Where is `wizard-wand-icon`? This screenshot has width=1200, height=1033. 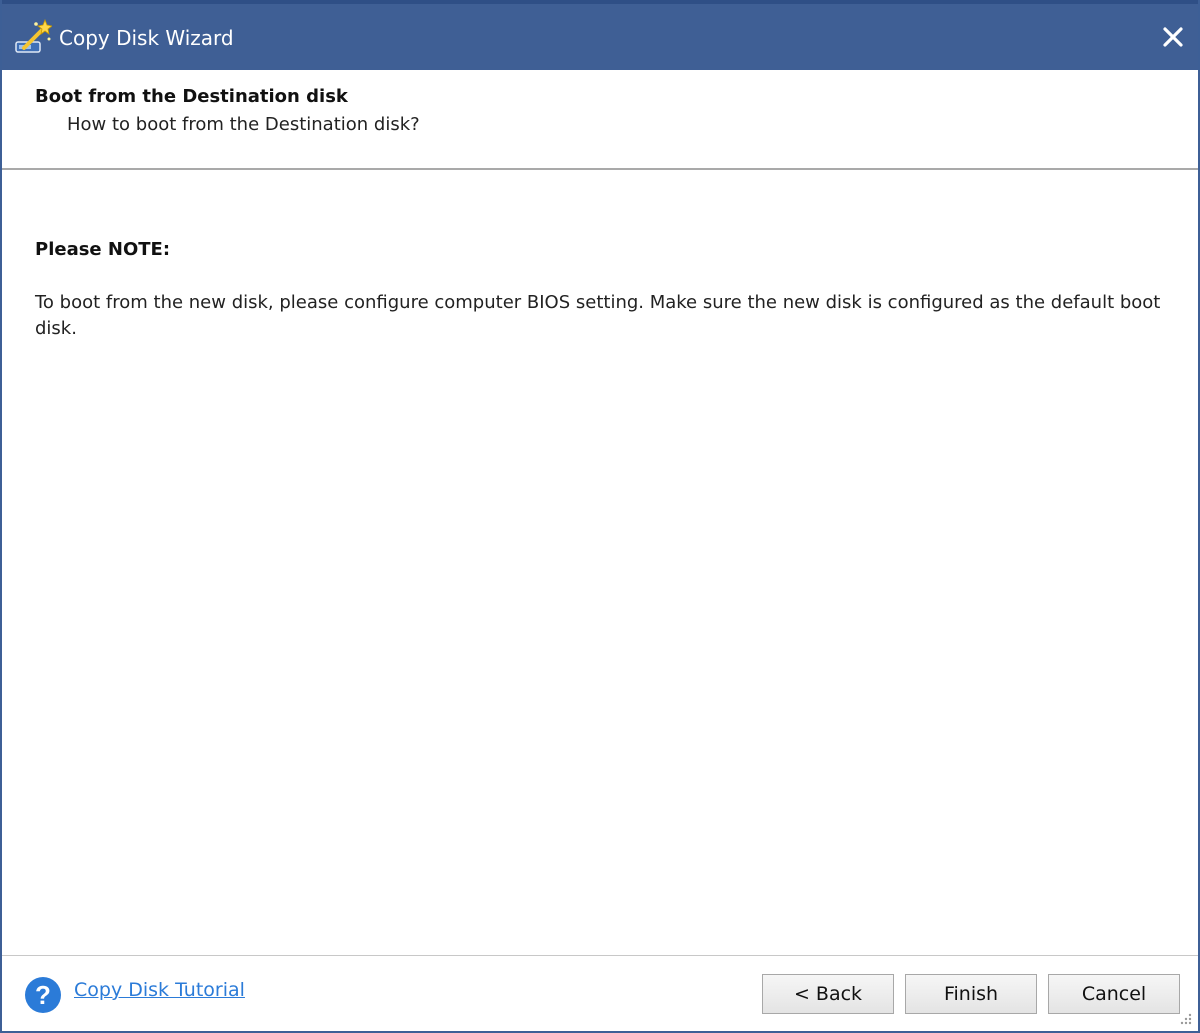 wizard-wand-icon is located at coordinates (33, 35).